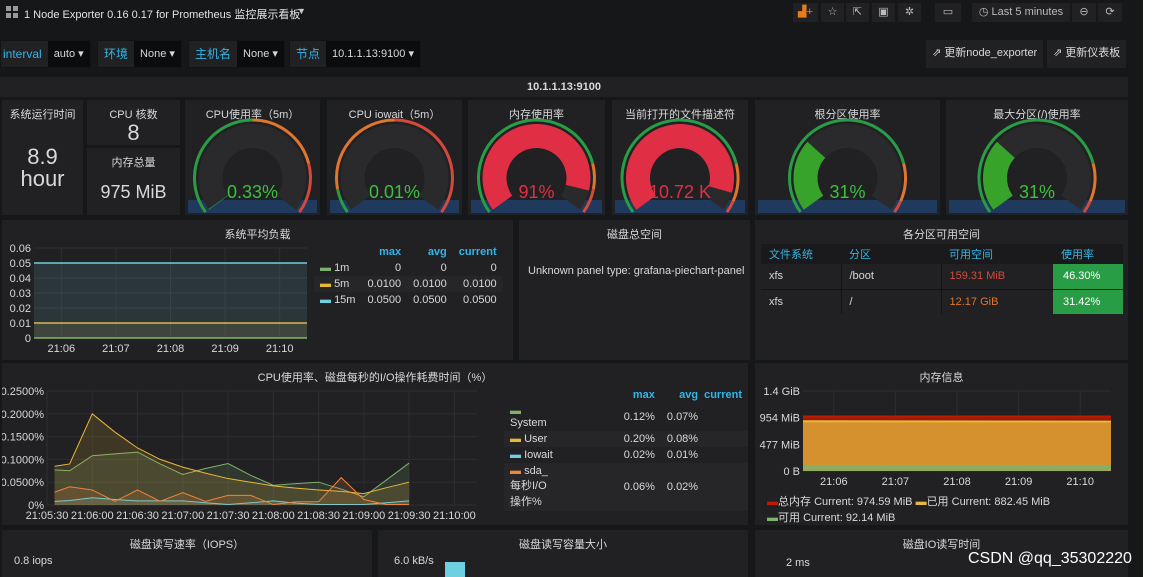 This screenshot has height=577, width=1153. What do you see at coordinates (909, 12) in the screenshot?
I see `settings-button: ✲` at bounding box center [909, 12].